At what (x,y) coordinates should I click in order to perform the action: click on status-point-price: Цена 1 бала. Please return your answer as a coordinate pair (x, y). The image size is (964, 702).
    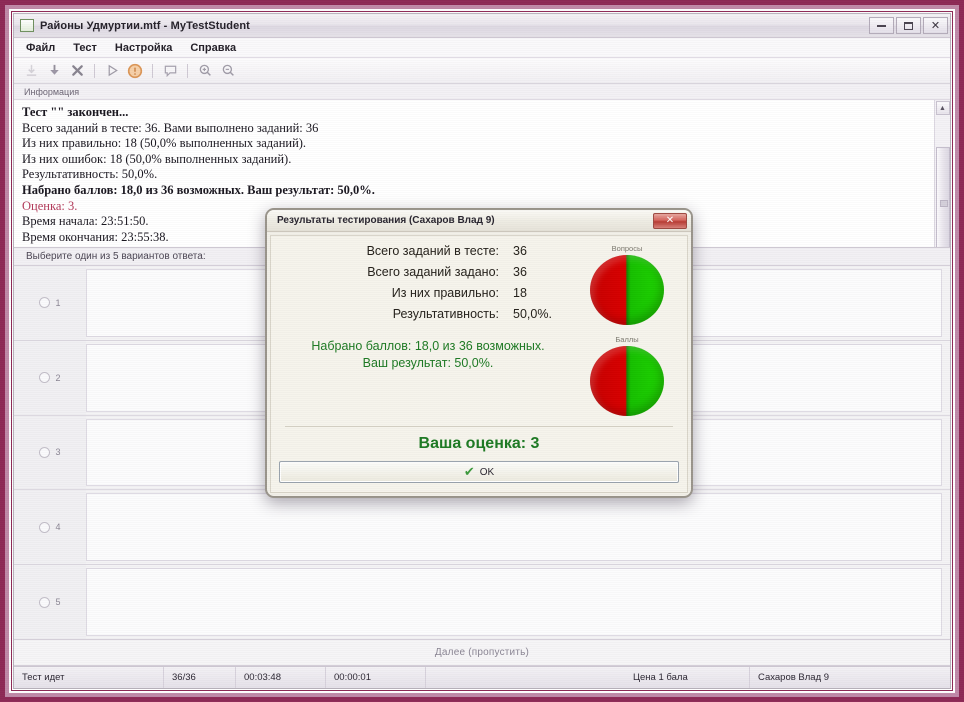
    Looking at the image, I should click on (687, 677).